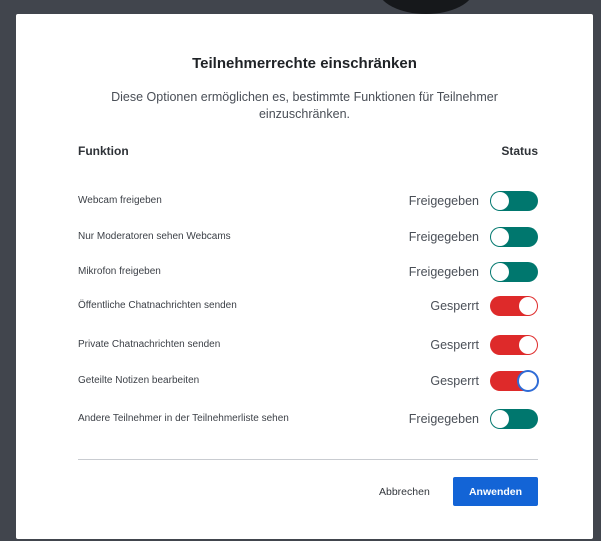 The width and height of the screenshot is (601, 541). What do you see at coordinates (308, 381) in the screenshot?
I see `row-shared-notes: Geteilte Notizen bearbeiten Gesperrt` at bounding box center [308, 381].